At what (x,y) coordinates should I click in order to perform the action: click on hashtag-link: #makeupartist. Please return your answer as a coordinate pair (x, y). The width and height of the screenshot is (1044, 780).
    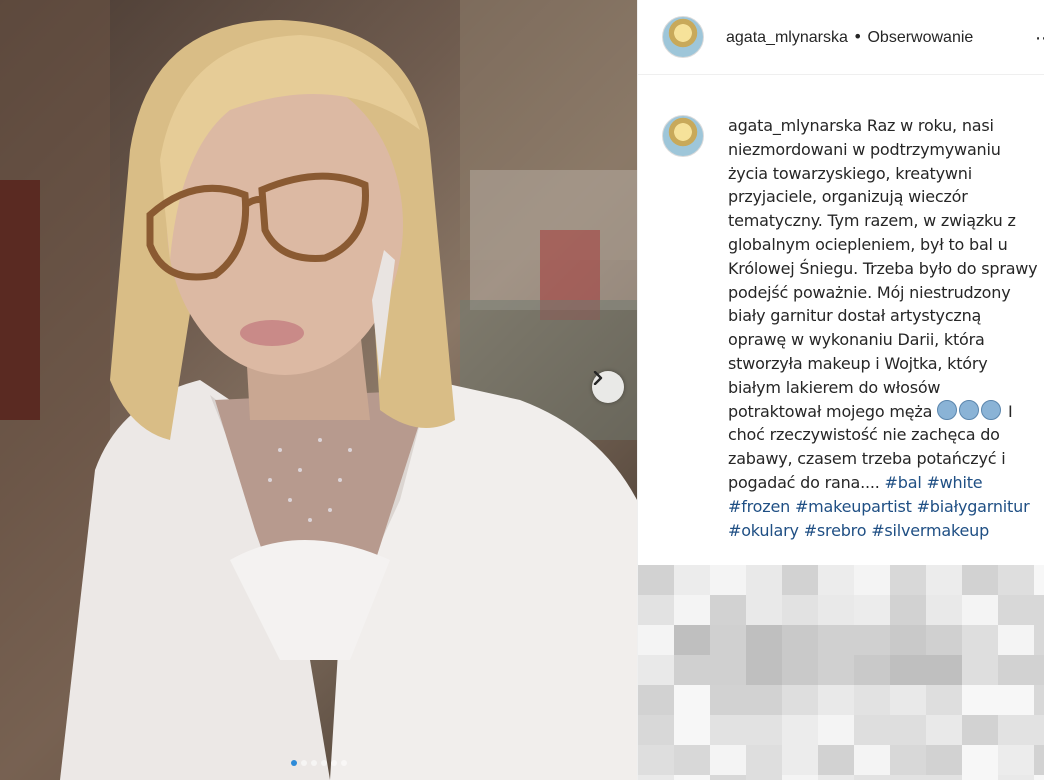
    Looking at the image, I should click on (853, 506).